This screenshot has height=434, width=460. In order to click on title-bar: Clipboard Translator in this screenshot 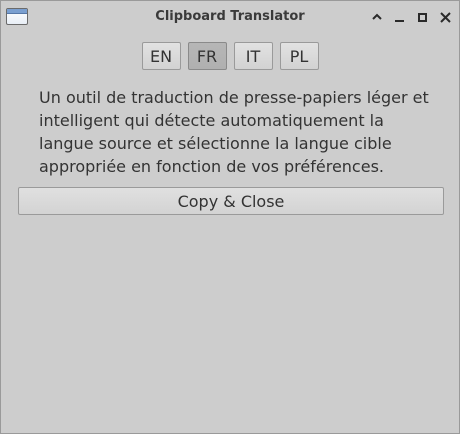, I will do `click(230, 17)`.